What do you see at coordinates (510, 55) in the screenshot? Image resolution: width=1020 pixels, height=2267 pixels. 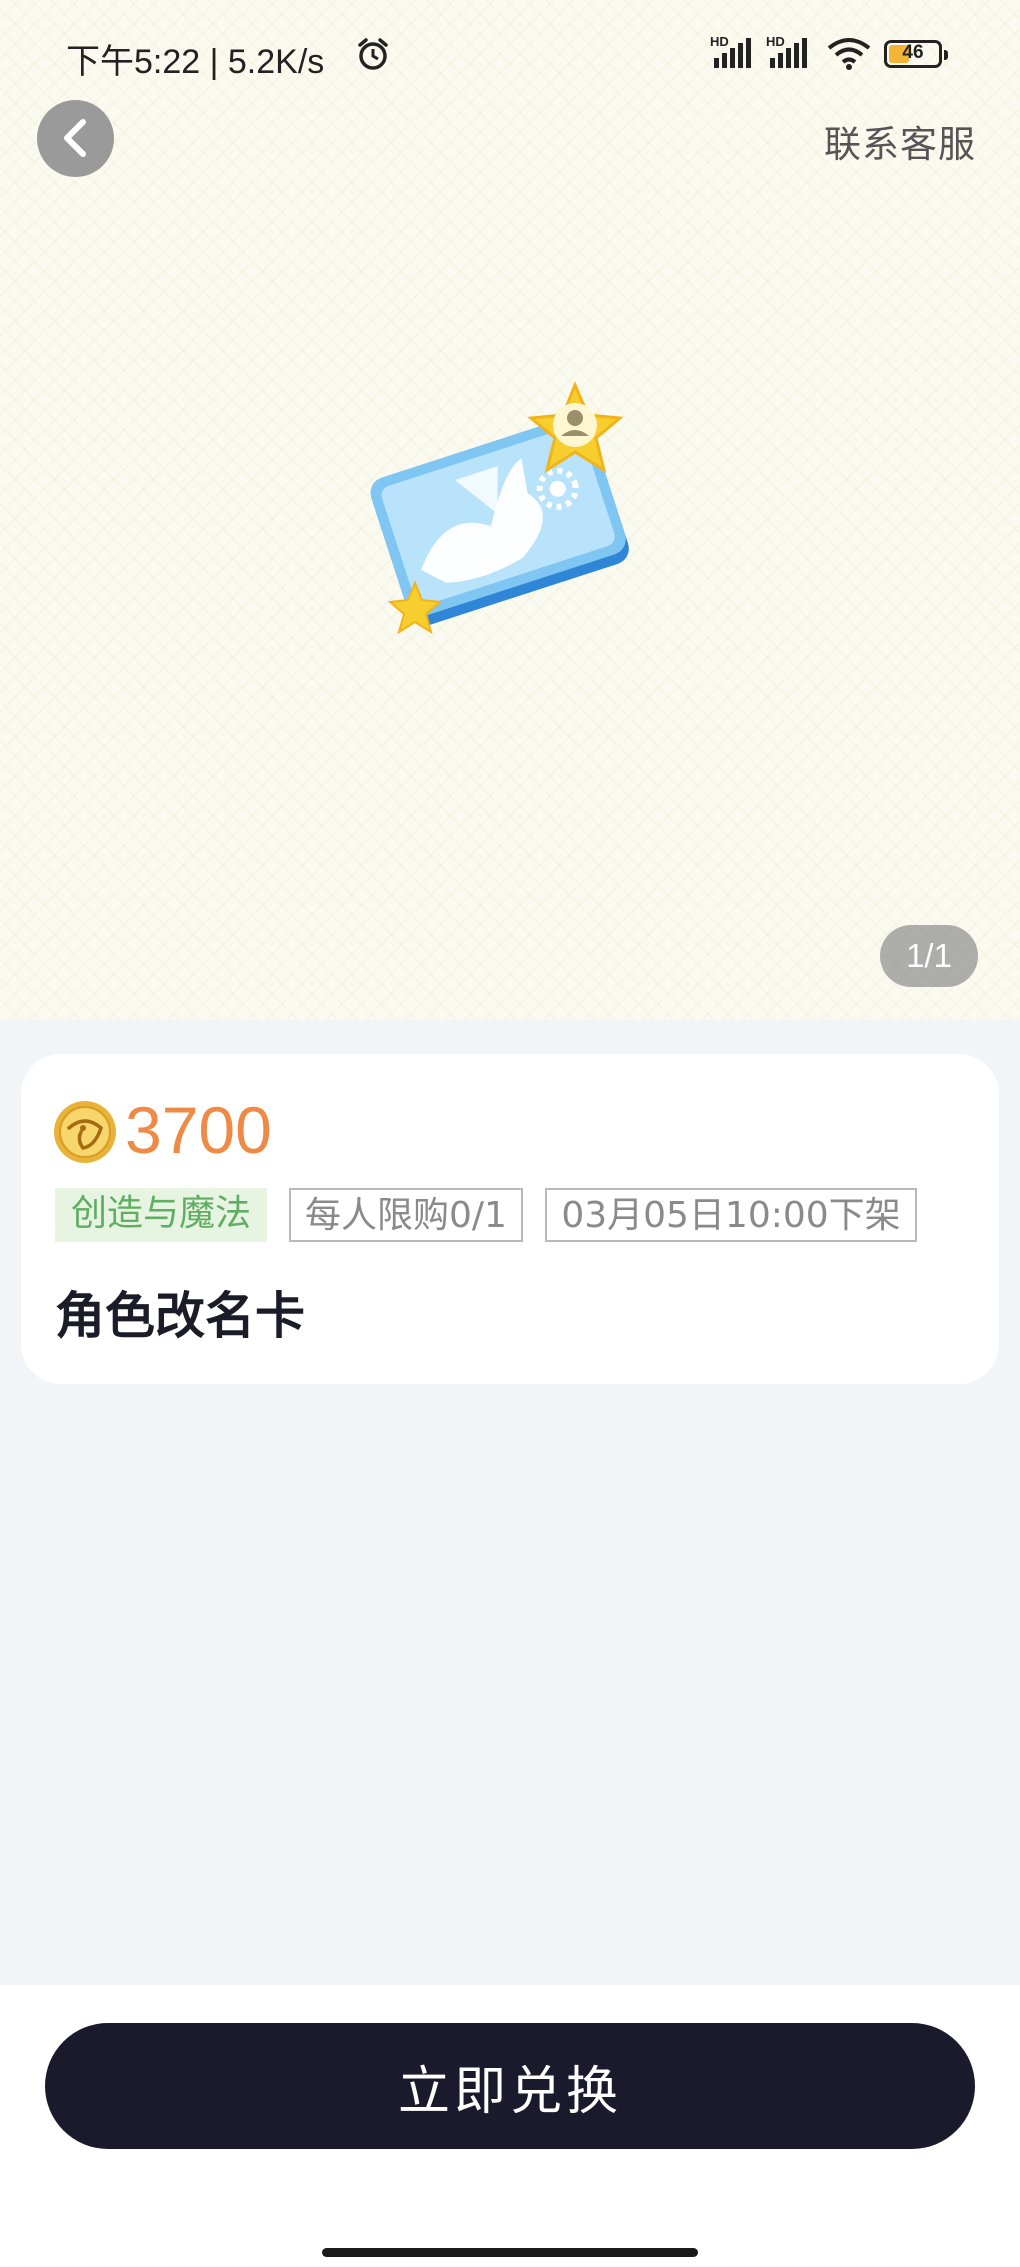 I see `status-bar: 下午5:22 | 5.2K/s HD HD 46` at bounding box center [510, 55].